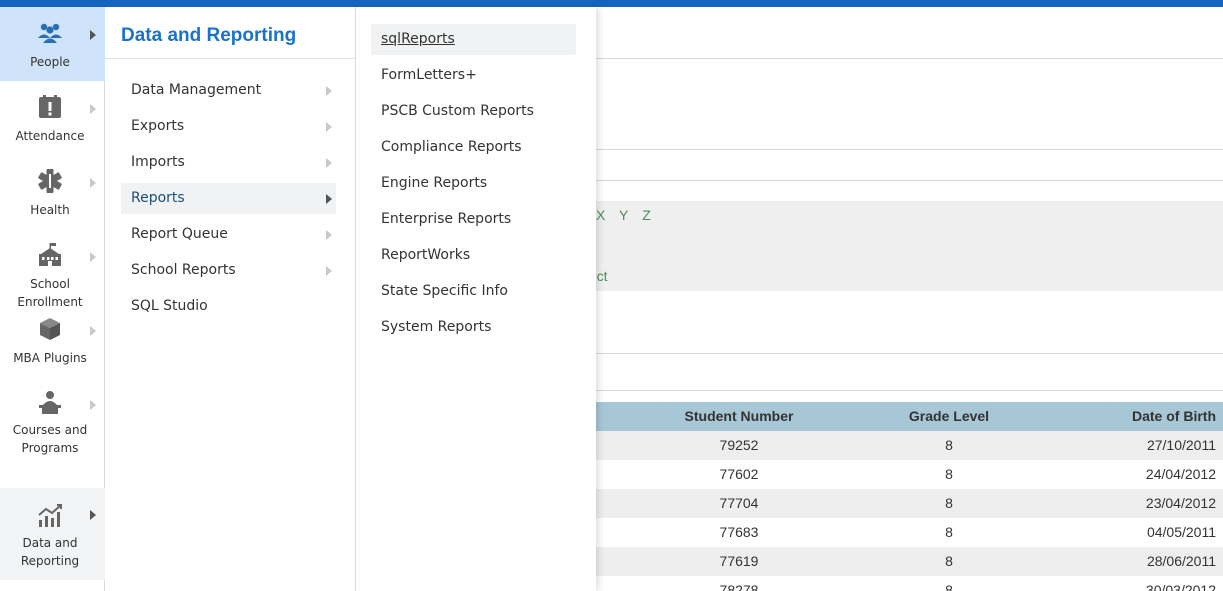 This screenshot has height=591, width=1223. I want to click on nav-item-school-enrollment: School Enrollment, so click(52, 269).